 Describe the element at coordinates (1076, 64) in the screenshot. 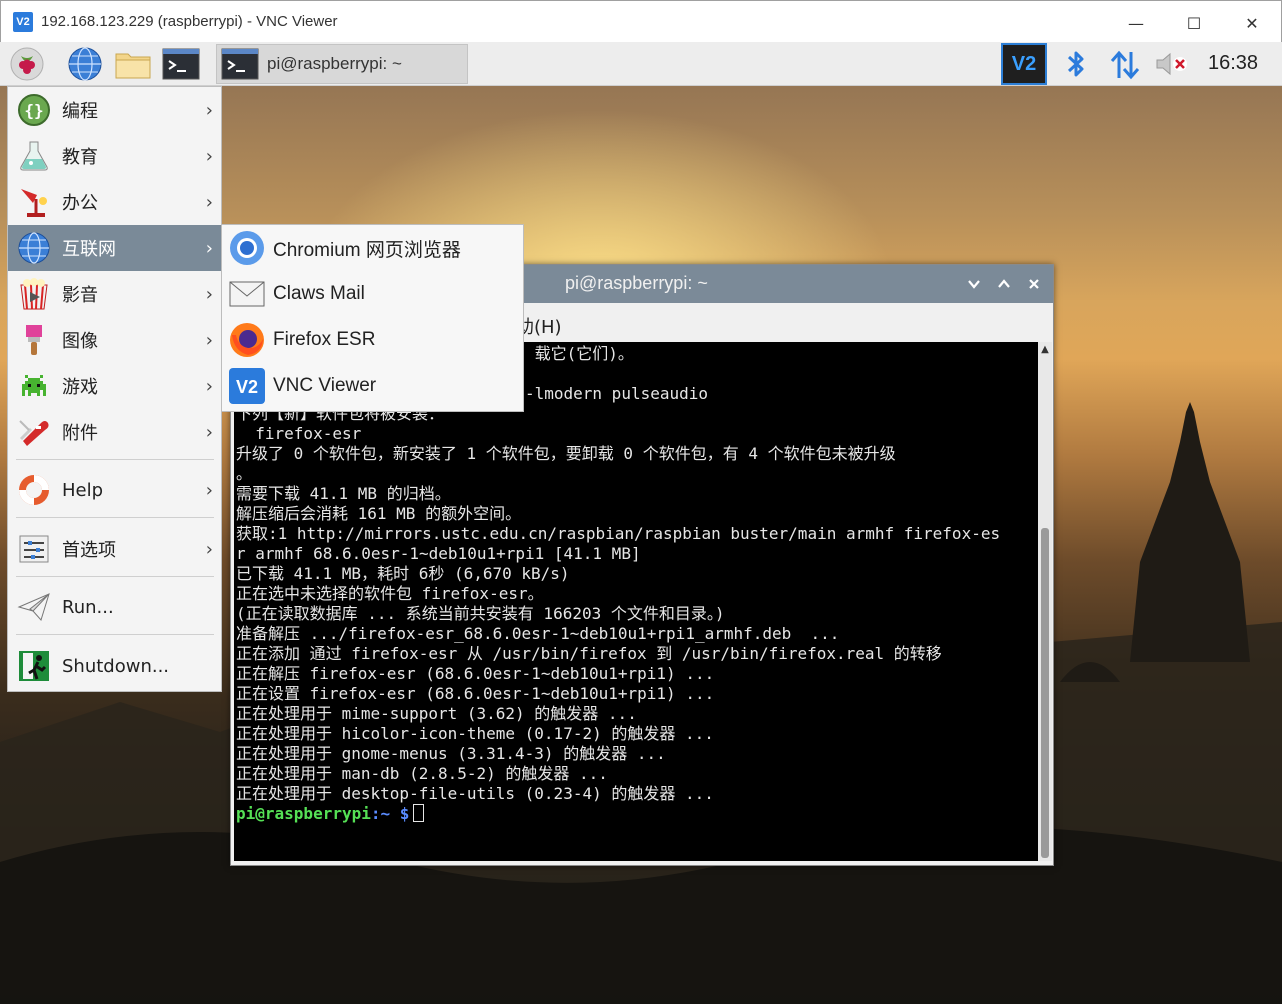

I see `bluetooth-icon` at that location.